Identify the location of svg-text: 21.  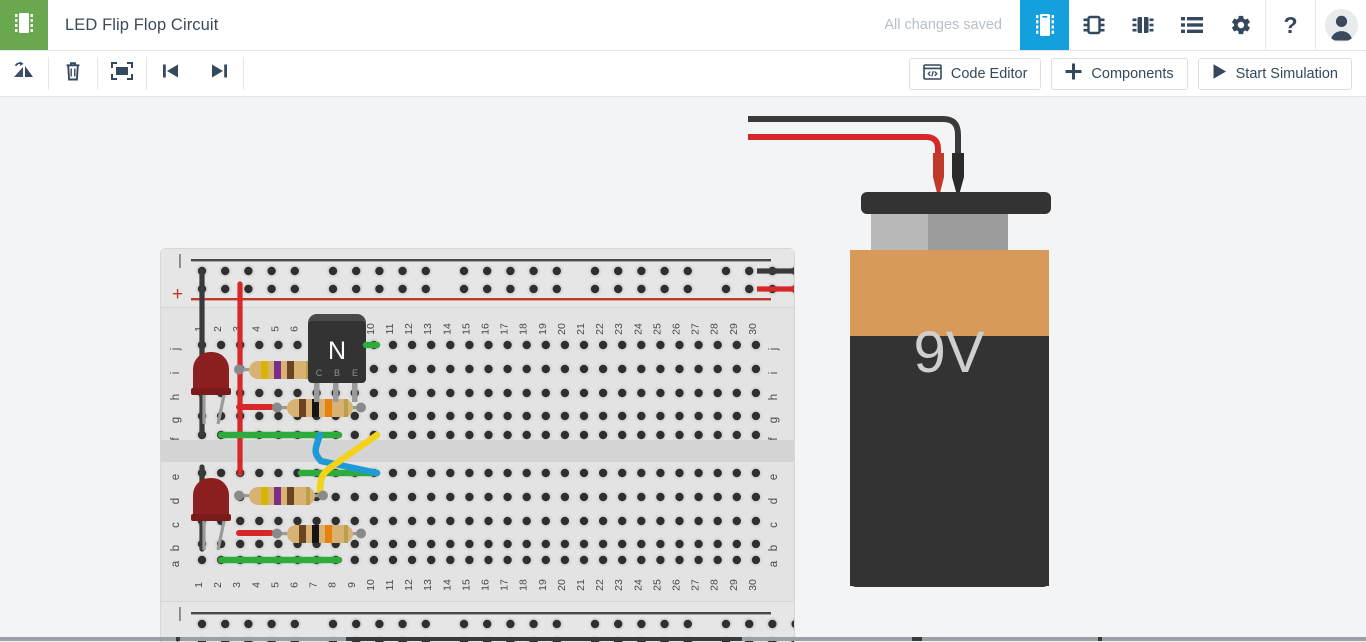
(581, 329).